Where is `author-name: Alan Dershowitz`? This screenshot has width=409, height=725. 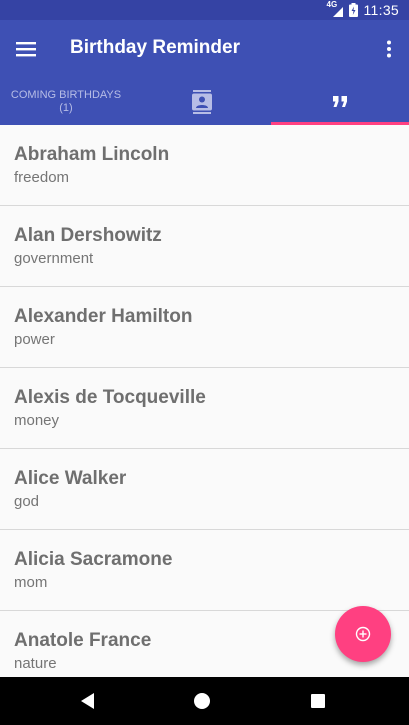
author-name: Alan Dershowitz is located at coordinates (88, 235).